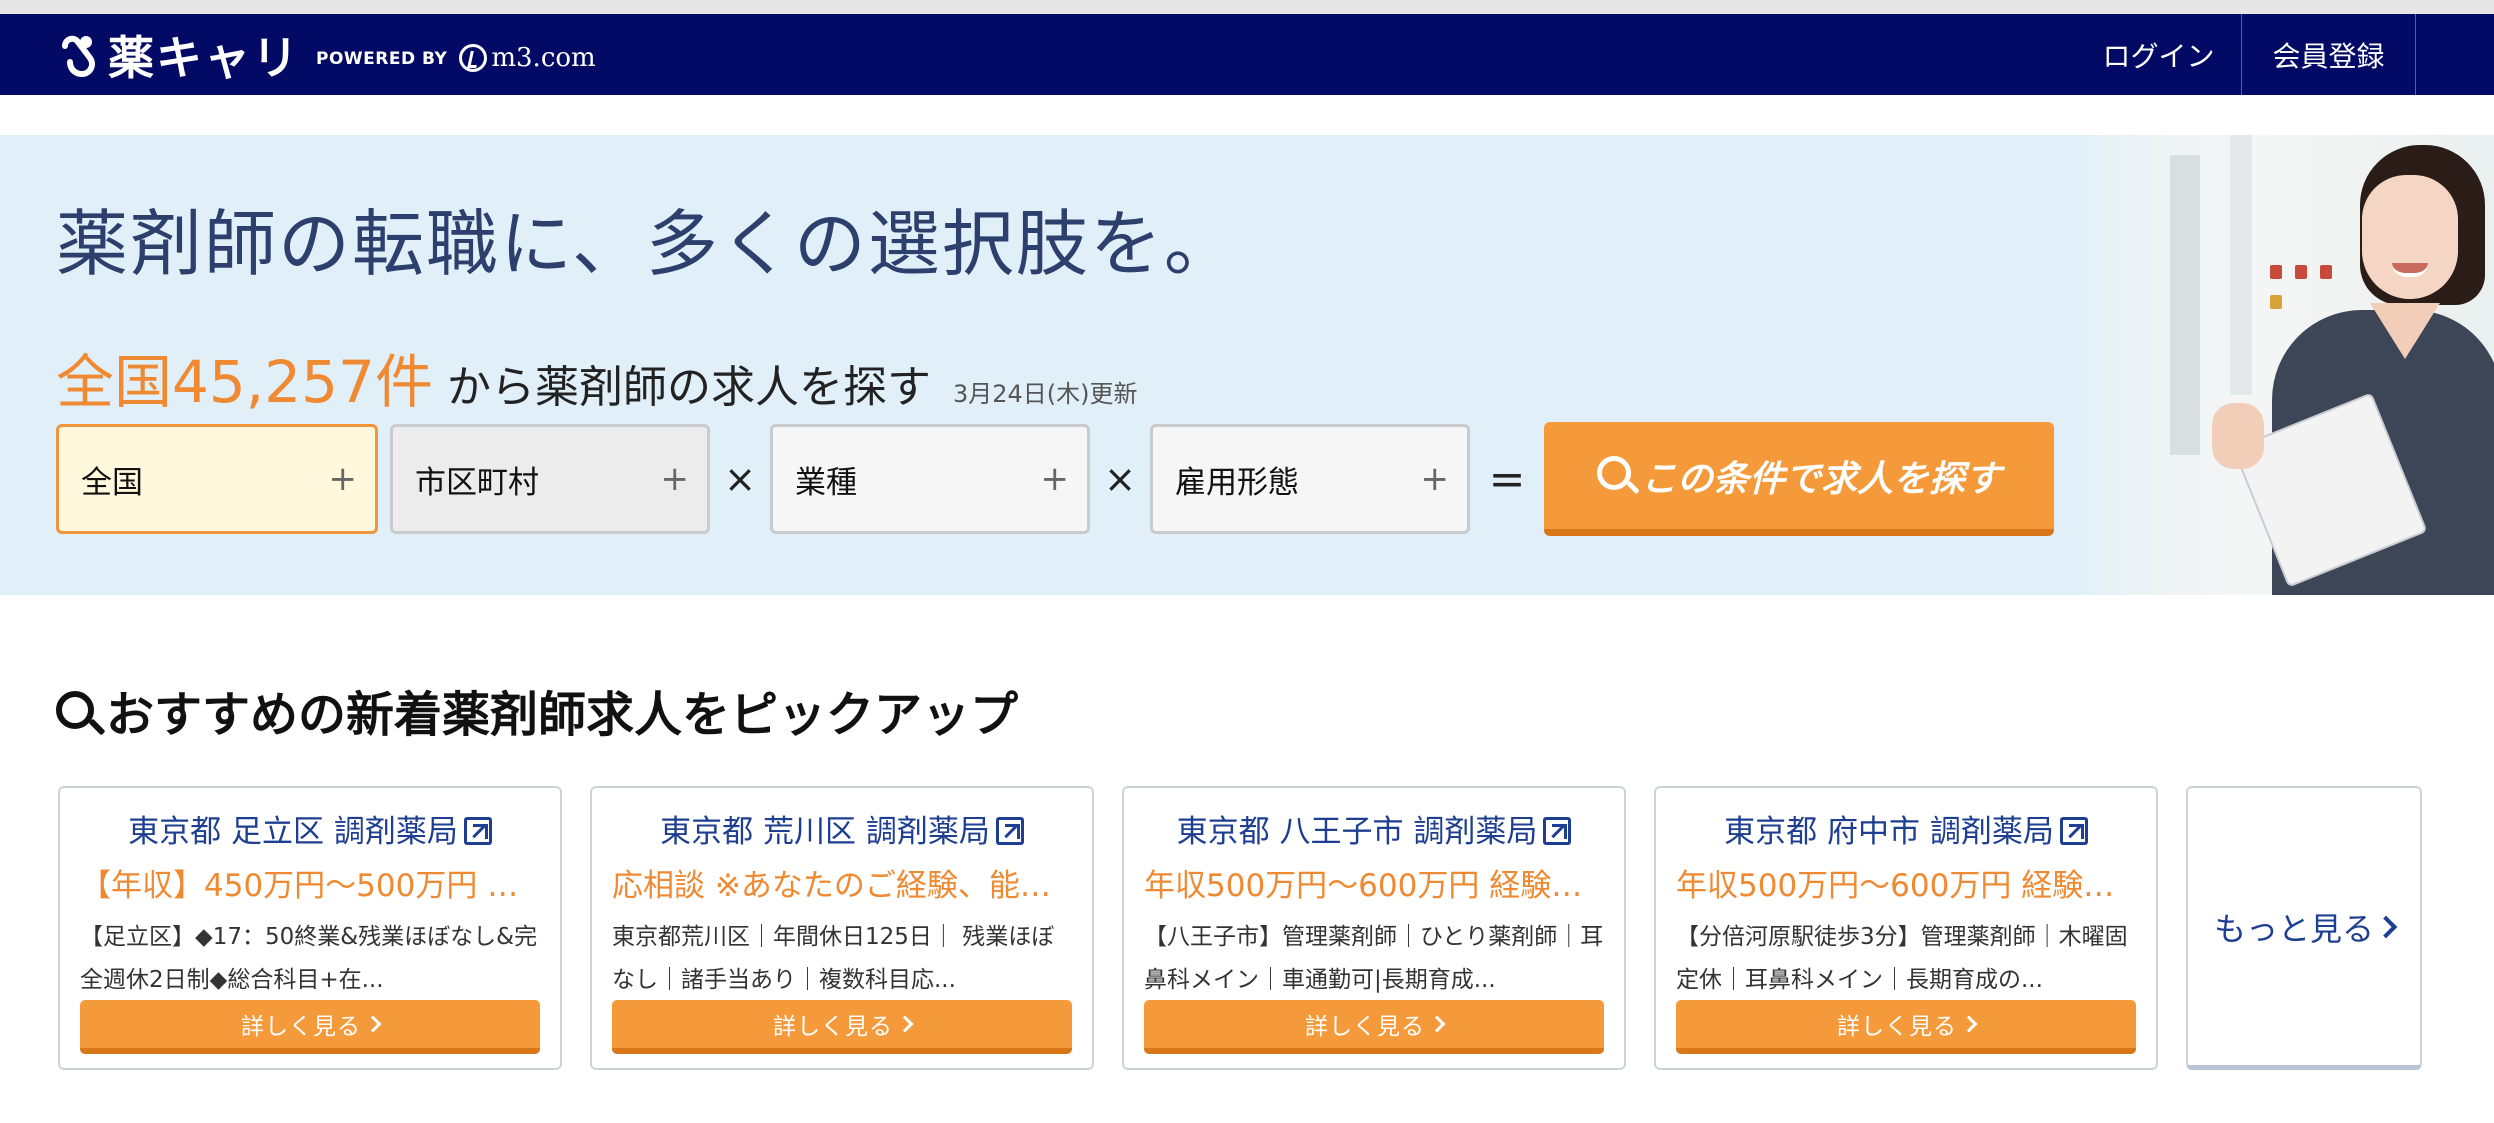 The image size is (2494, 1123). I want to click on browser-top-strip, so click(1247, 7).